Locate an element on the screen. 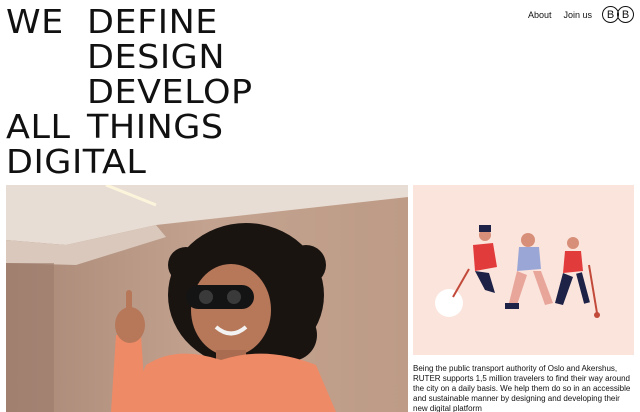 Image resolution: width=640 pixels, height=412 pixels. logo-letter-b-2: B is located at coordinates (625, 14).